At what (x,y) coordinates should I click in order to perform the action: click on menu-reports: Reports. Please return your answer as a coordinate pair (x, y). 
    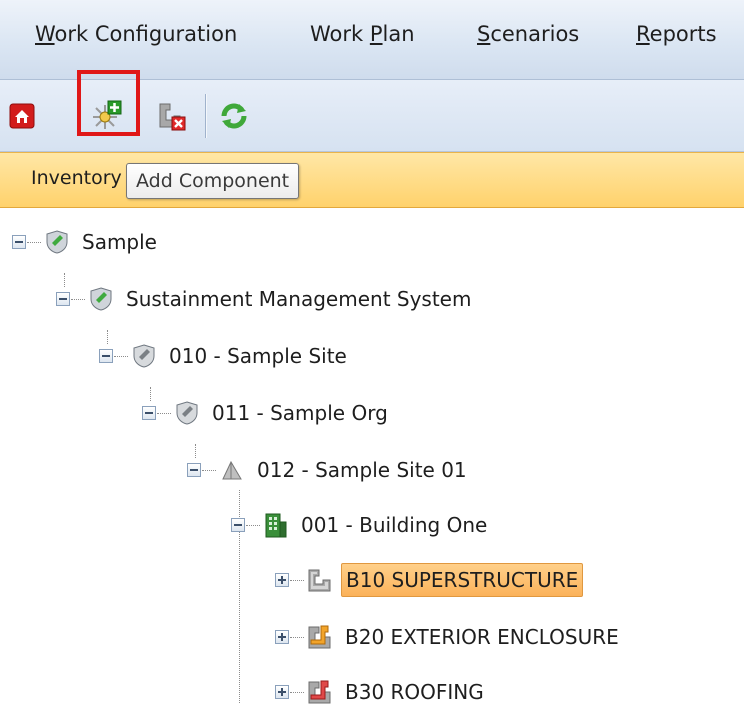
    Looking at the image, I should click on (676, 34).